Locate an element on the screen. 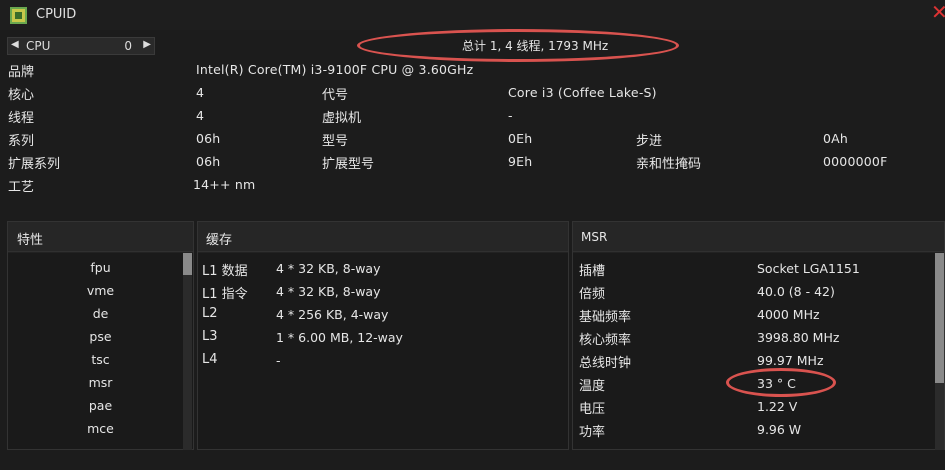  msr-row-value: Socket LGA1151 is located at coordinates (808, 268).